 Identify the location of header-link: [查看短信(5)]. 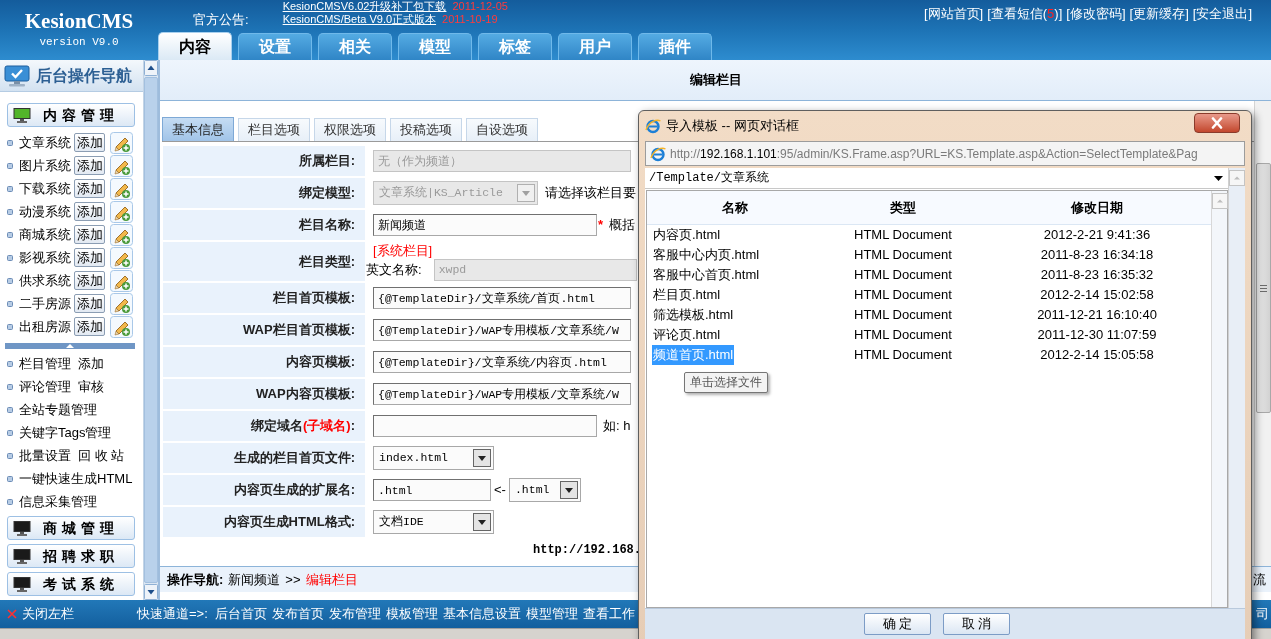
(1025, 13).